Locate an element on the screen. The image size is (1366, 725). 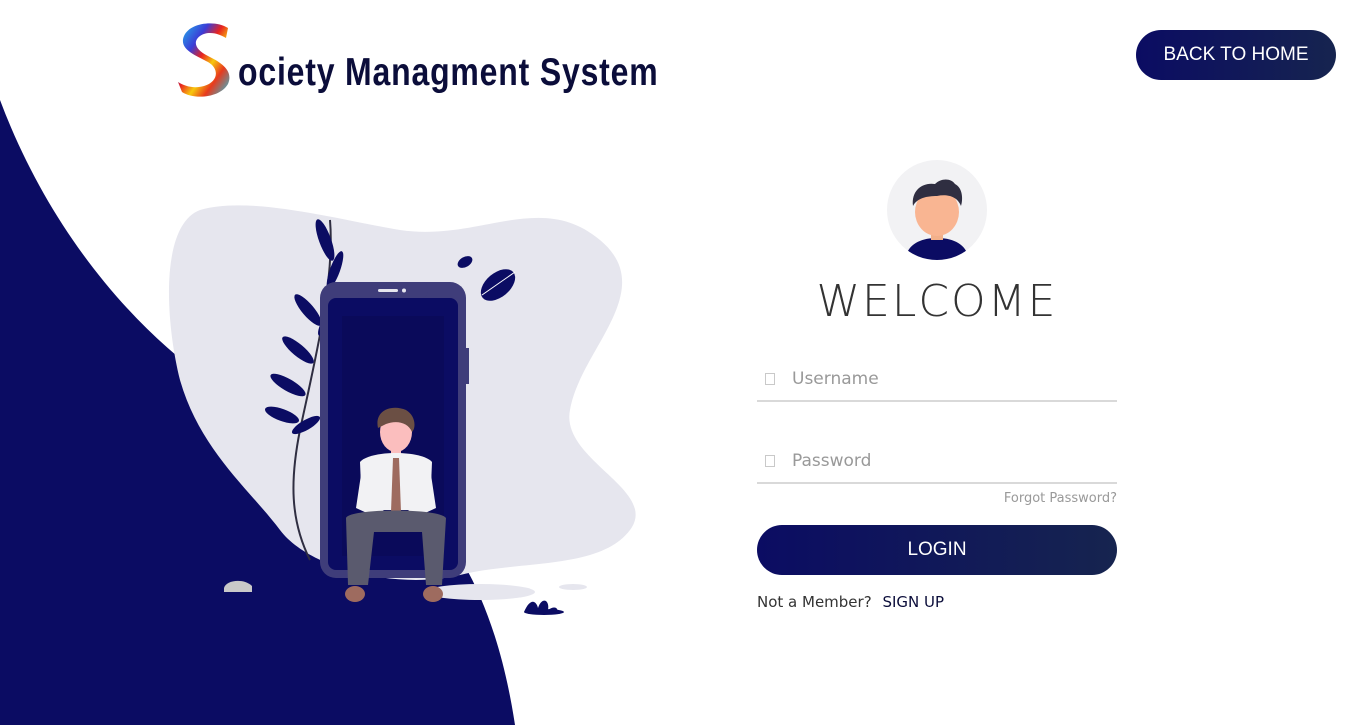
signup-row: Not a Member? SIGN UP is located at coordinates (850, 602).